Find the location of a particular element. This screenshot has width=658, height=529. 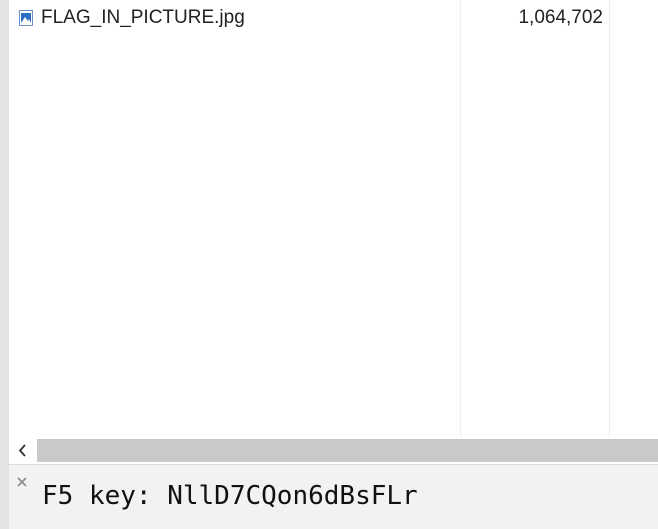

chevron-left-icon is located at coordinates (22, 450).